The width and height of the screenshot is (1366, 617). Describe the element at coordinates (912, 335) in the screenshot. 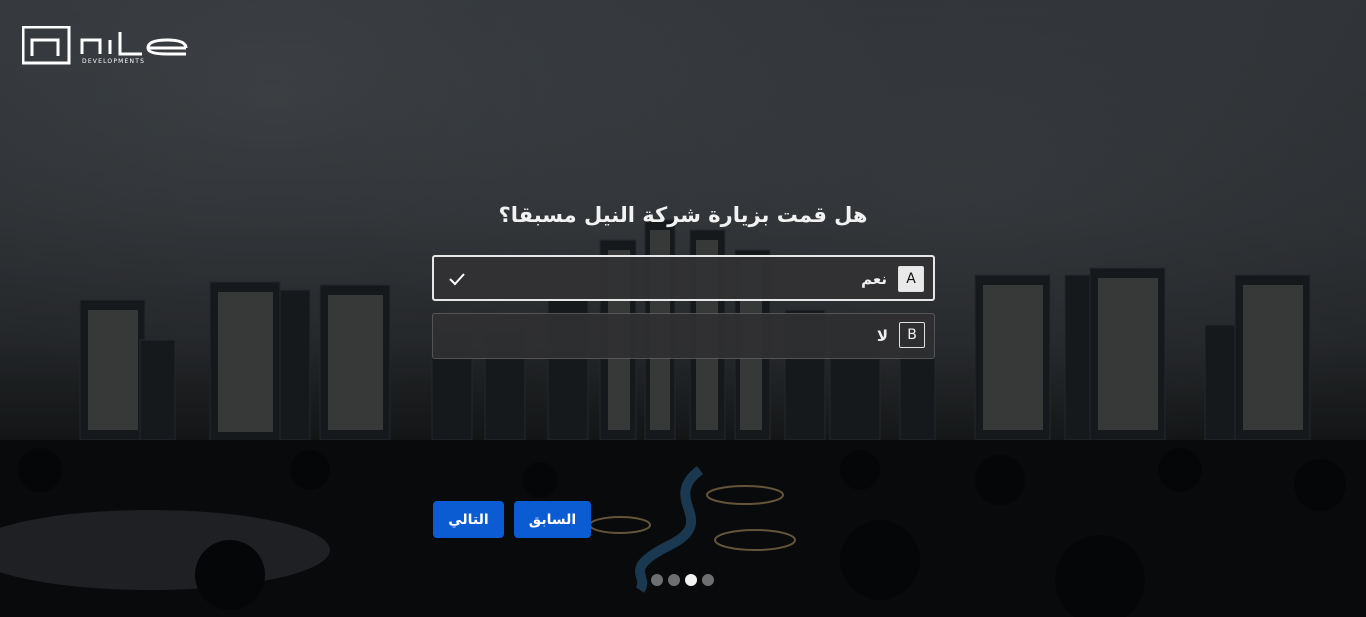

I see `option-key-b: B` at that location.